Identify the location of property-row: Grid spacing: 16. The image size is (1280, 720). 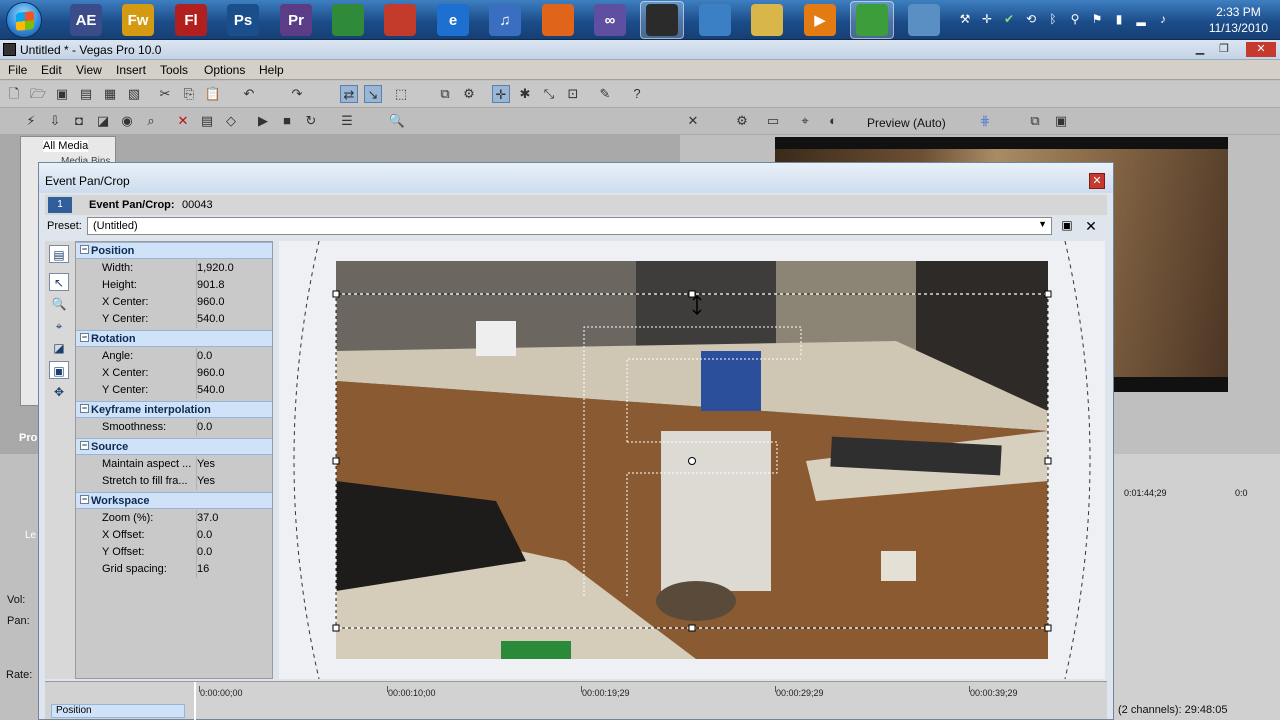
(174, 569).